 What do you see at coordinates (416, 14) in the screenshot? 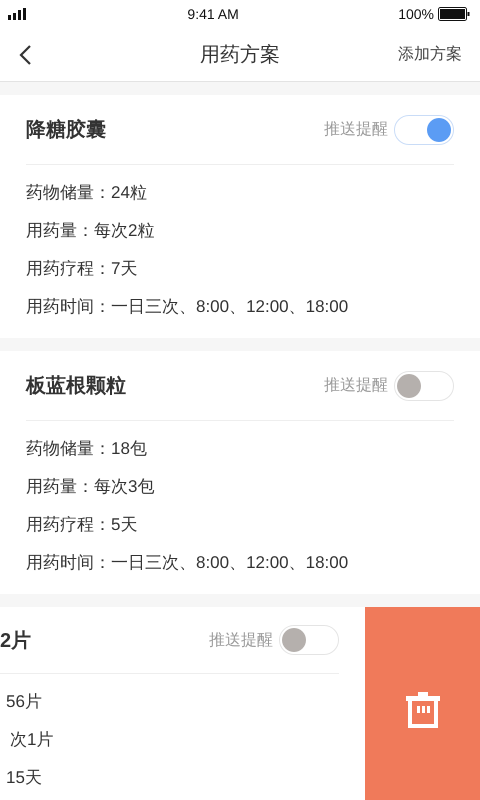
I see `battery-percentage: 100%` at bounding box center [416, 14].